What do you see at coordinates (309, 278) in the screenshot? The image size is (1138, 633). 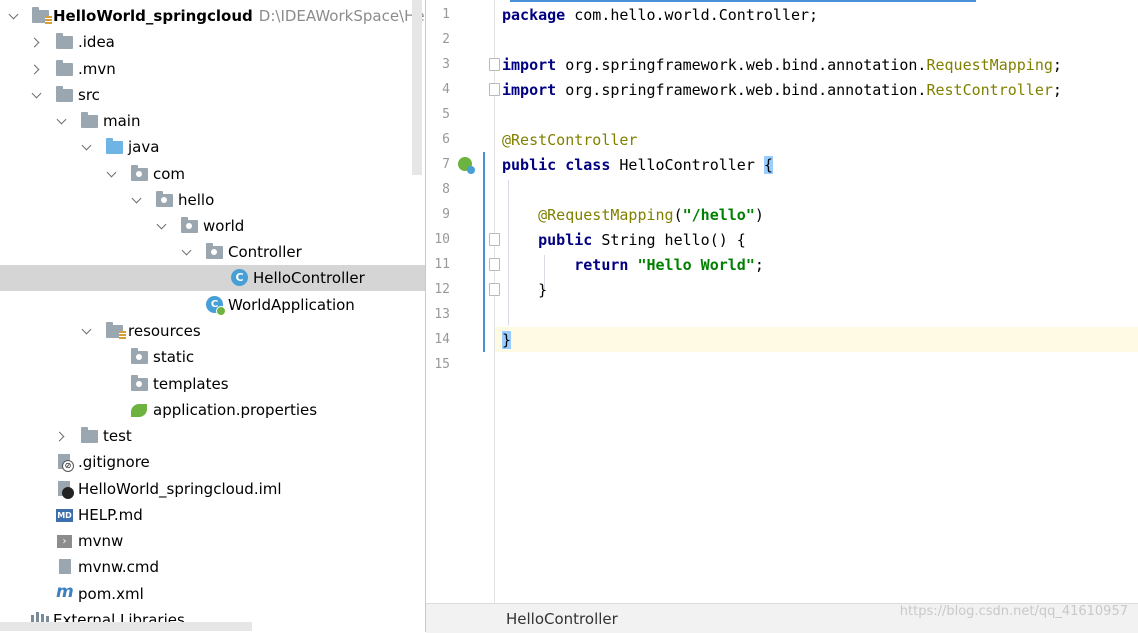 I see `tree-item-label: HelloController` at bounding box center [309, 278].